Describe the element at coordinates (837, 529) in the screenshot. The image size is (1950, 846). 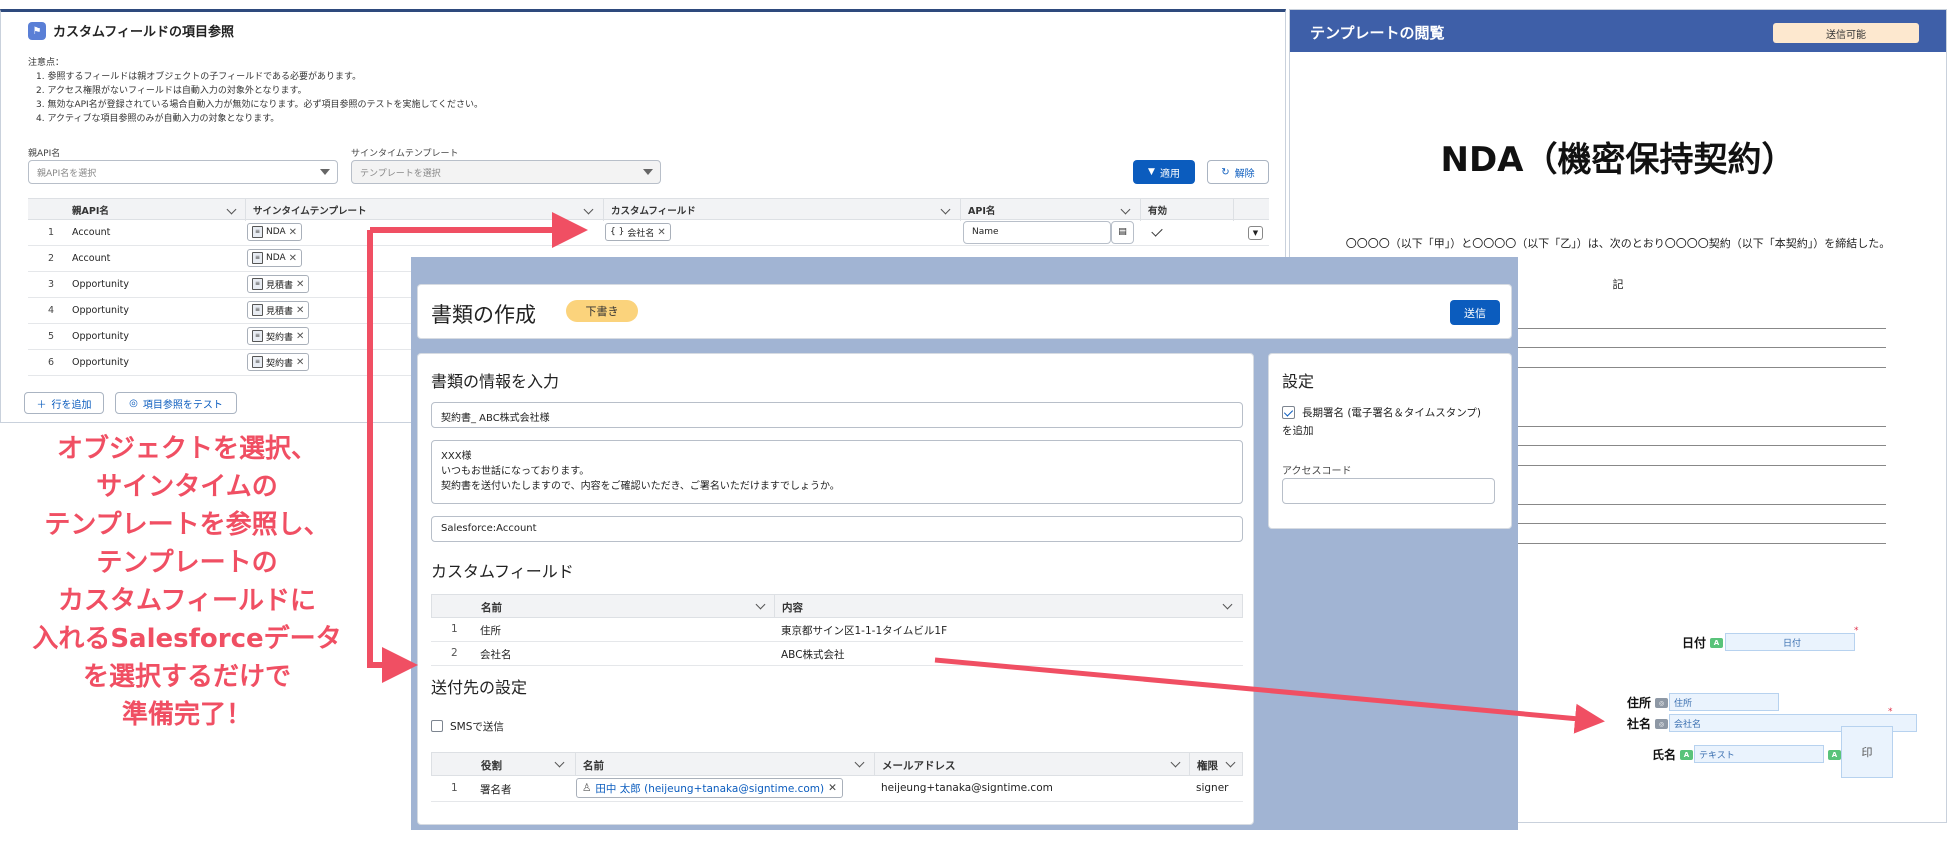
I see `object-reference-input: Salesforce:Account` at that location.